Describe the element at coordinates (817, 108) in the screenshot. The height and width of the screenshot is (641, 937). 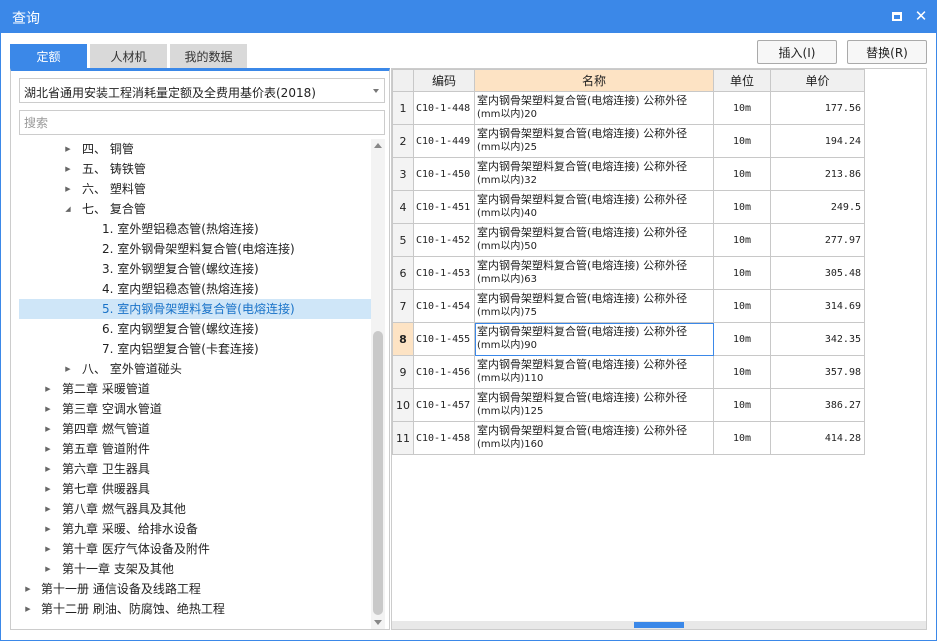
I see `cell-price: 177.56` at that location.